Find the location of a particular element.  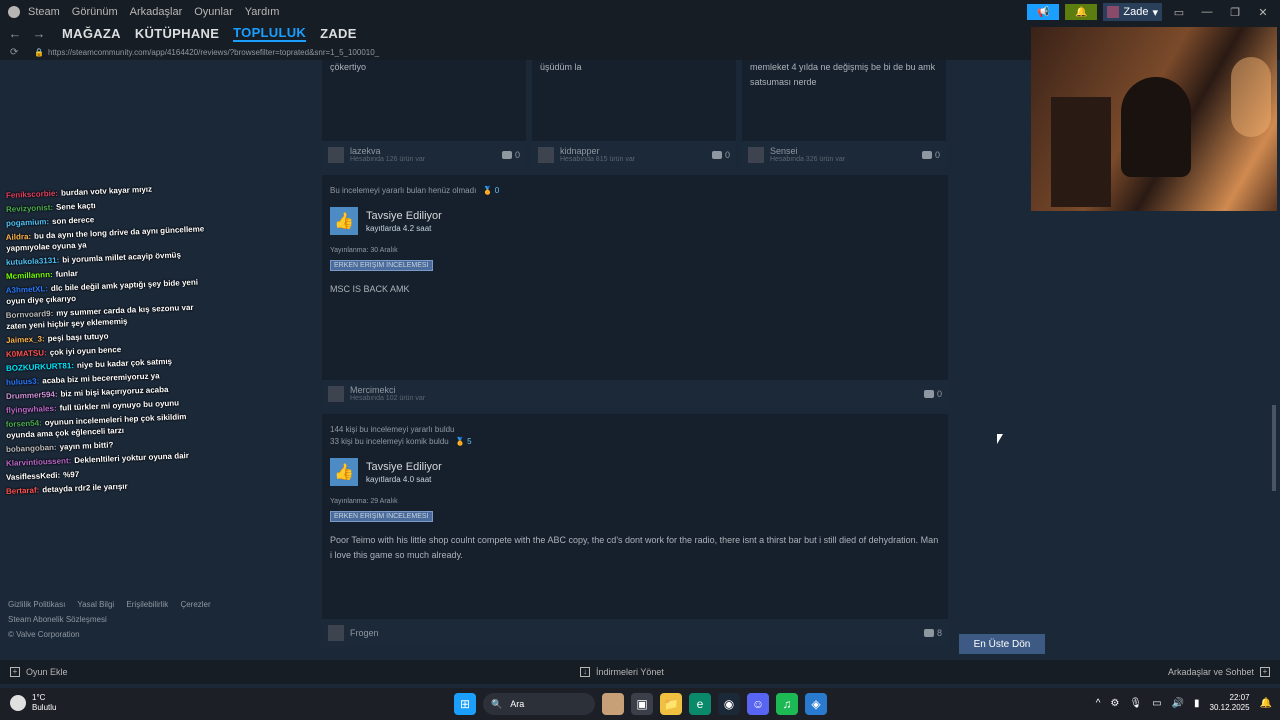

refresh-icon: ⟳ is located at coordinates (17, 52).